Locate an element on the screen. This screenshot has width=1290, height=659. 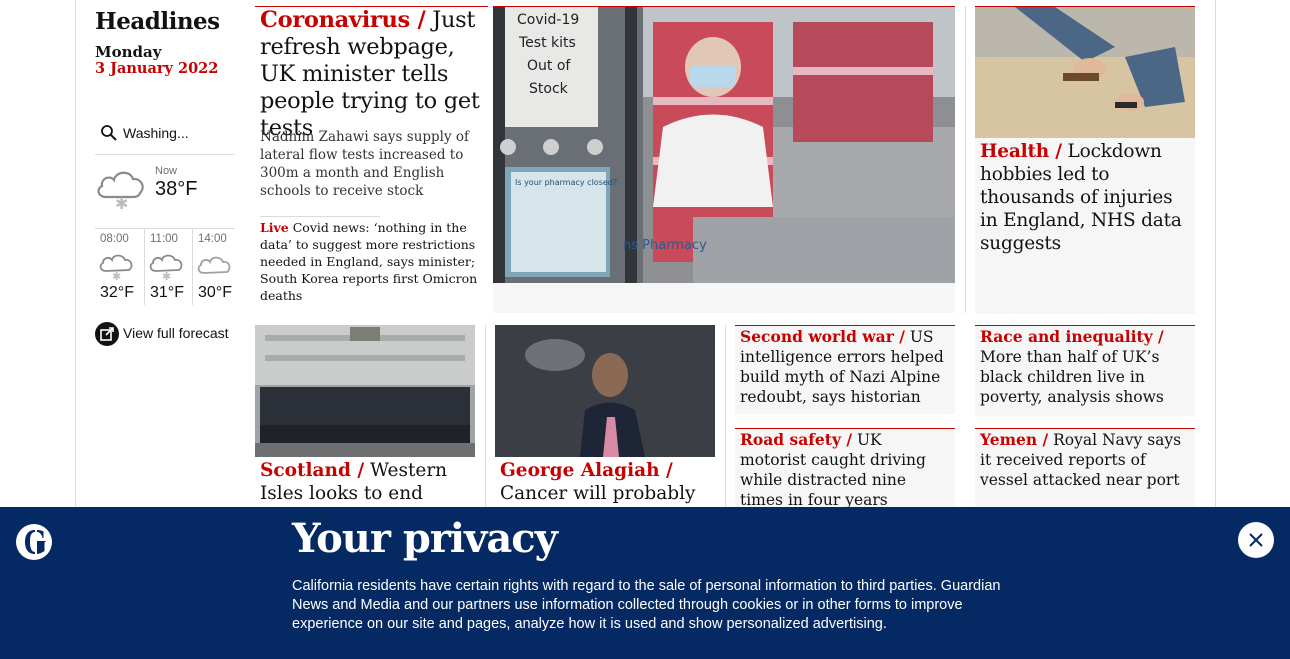
close-button is located at coordinates (1256, 540).